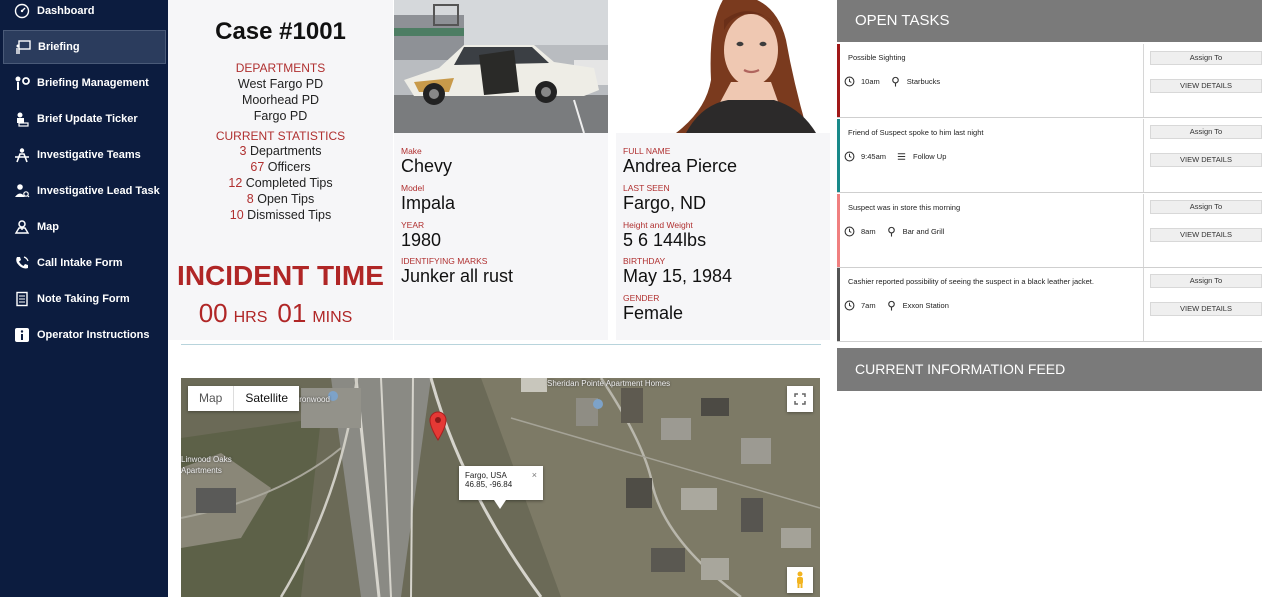 This screenshot has height=597, width=1262. Describe the element at coordinates (800, 399) in the screenshot. I see `fullscreen-button` at that location.